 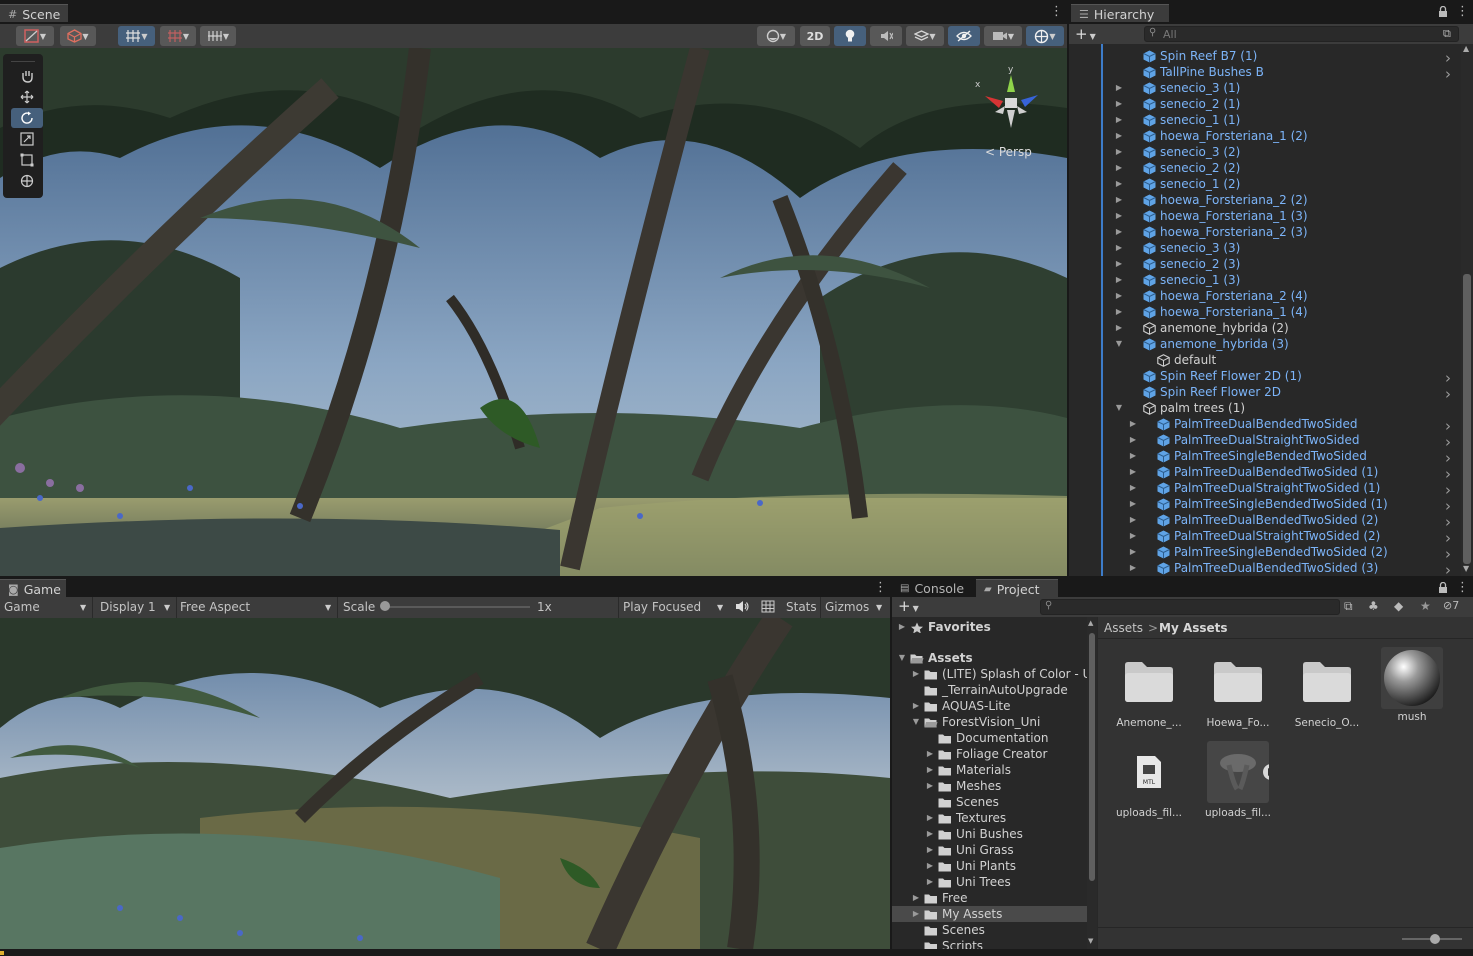 I want to click on search-by-type-icon: ⧉, so click(x=1348, y=606).